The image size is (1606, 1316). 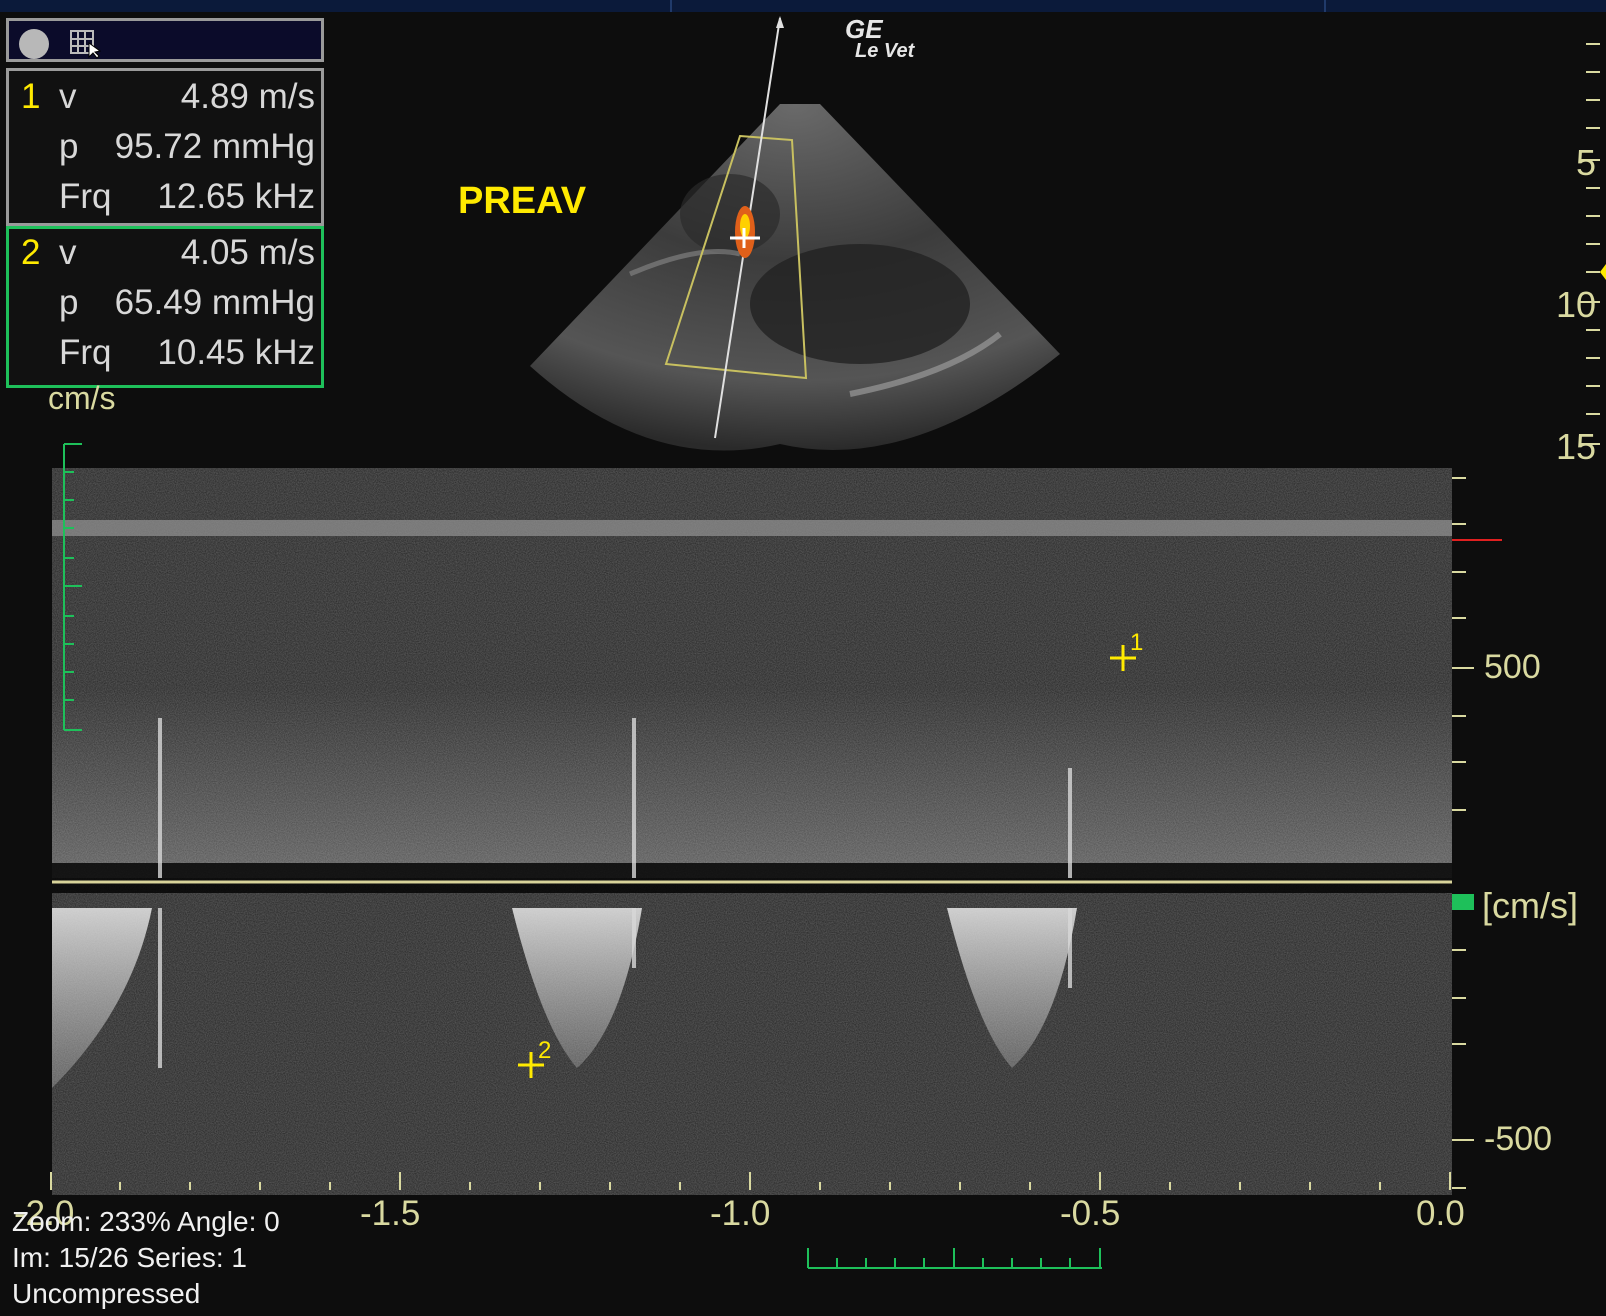 What do you see at coordinates (1463, 902) in the screenshot?
I see `baseline-handle` at bounding box center [1463, 902].